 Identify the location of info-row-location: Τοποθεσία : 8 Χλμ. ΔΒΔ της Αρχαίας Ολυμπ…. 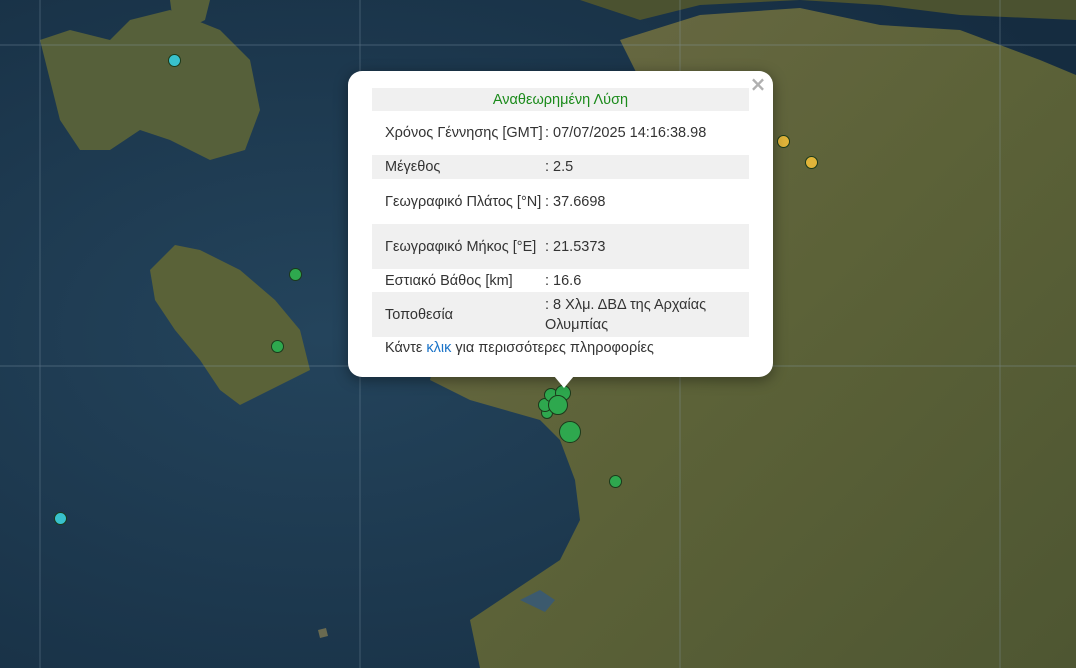
(560, 314).